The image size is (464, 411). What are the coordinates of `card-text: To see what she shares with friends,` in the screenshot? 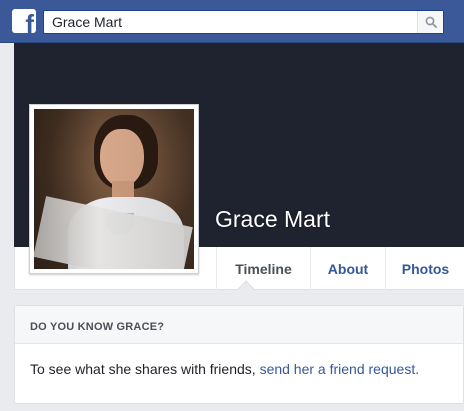 It's located at (145, 369).